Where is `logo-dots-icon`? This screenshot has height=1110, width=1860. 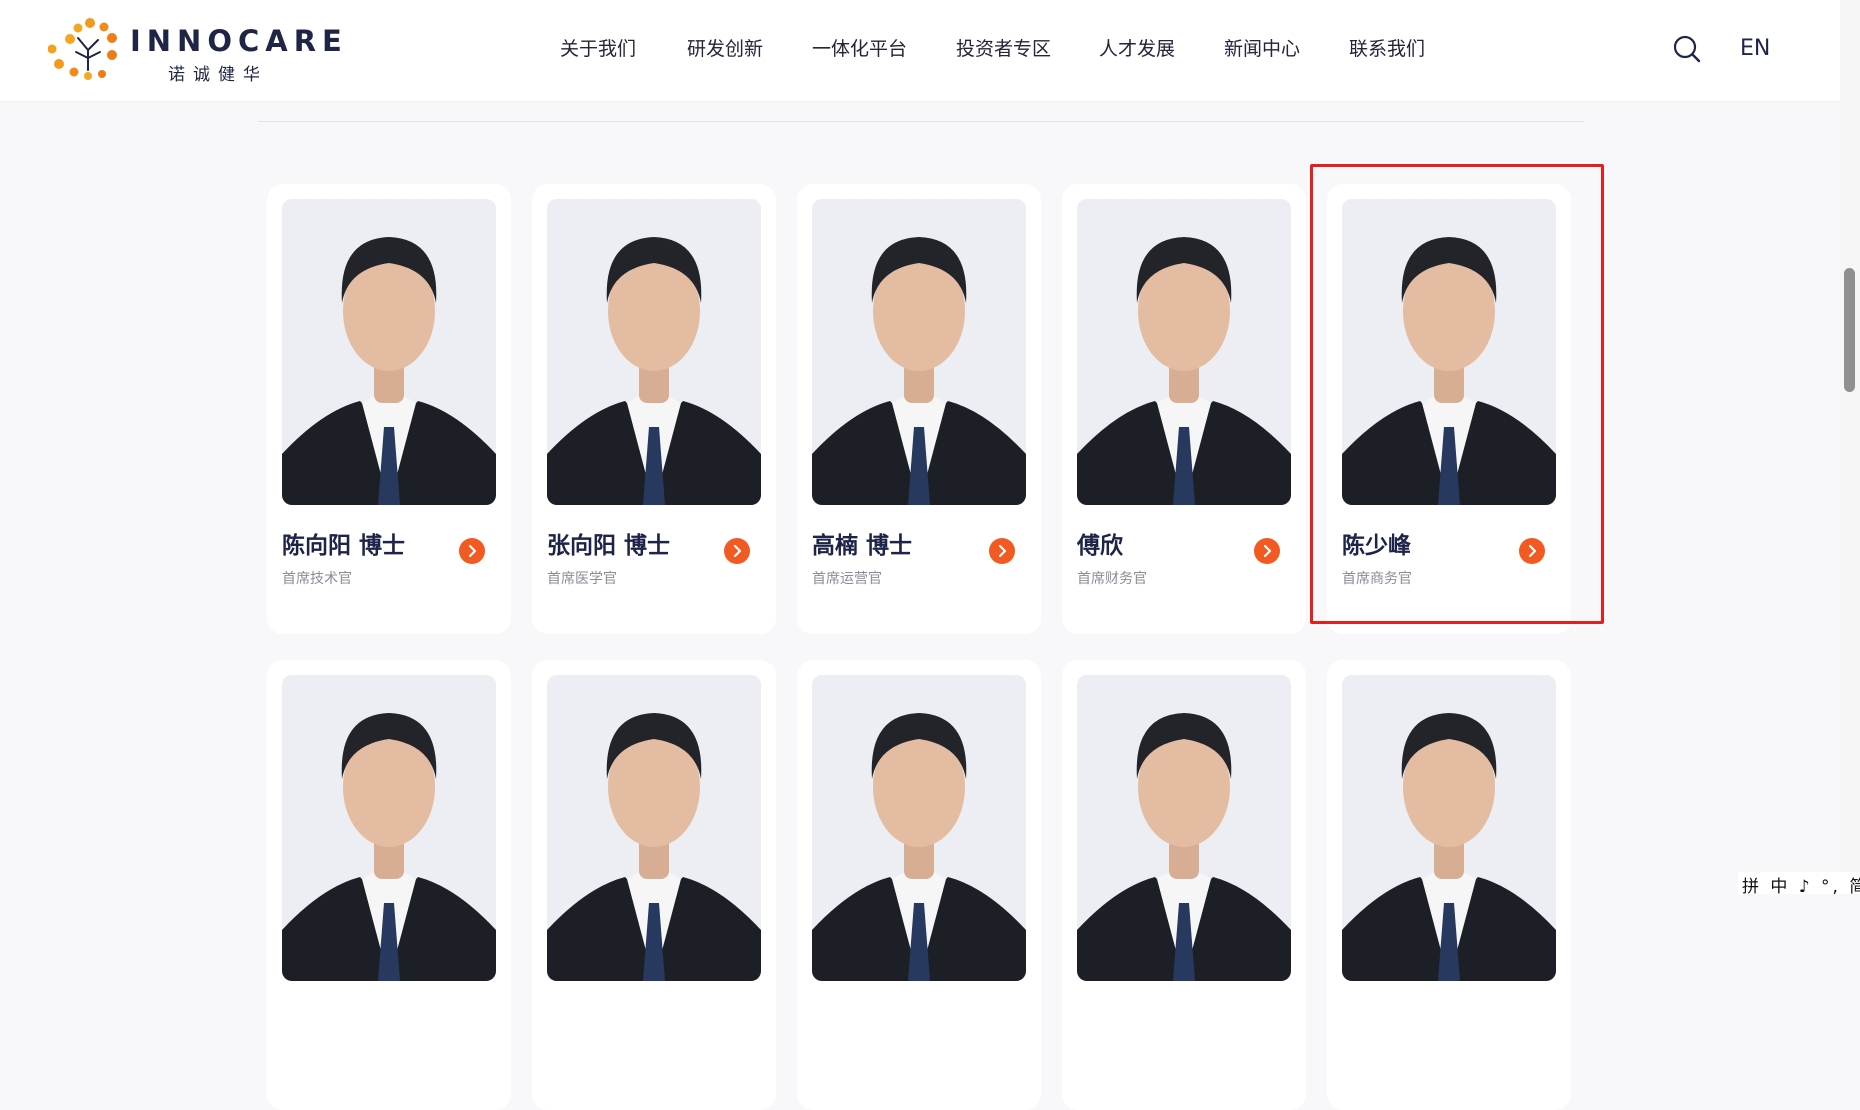 logo-dots-icon is located at coordinates (82, 49).